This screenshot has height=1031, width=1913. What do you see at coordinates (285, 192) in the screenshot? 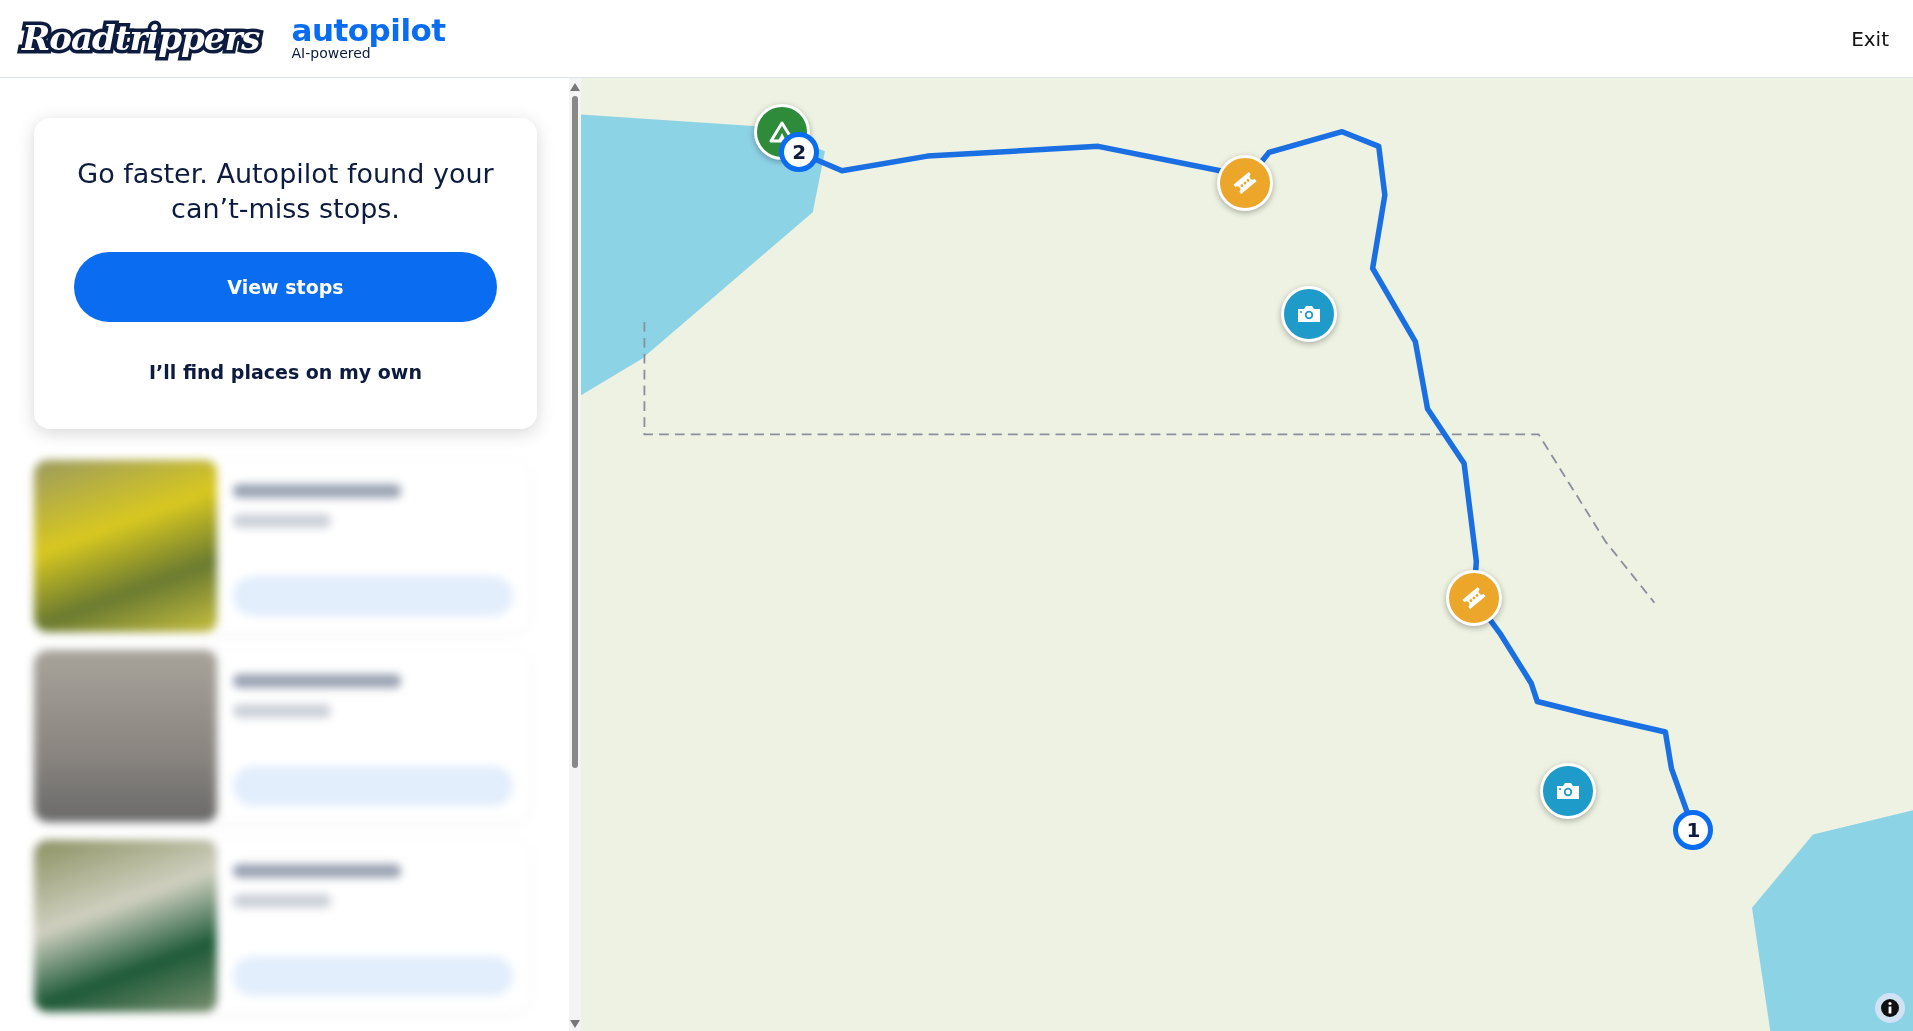
I see `prompt-title: Go faster. Autopilot found your can’t-miss stops.` at bounding box center [285, 192].